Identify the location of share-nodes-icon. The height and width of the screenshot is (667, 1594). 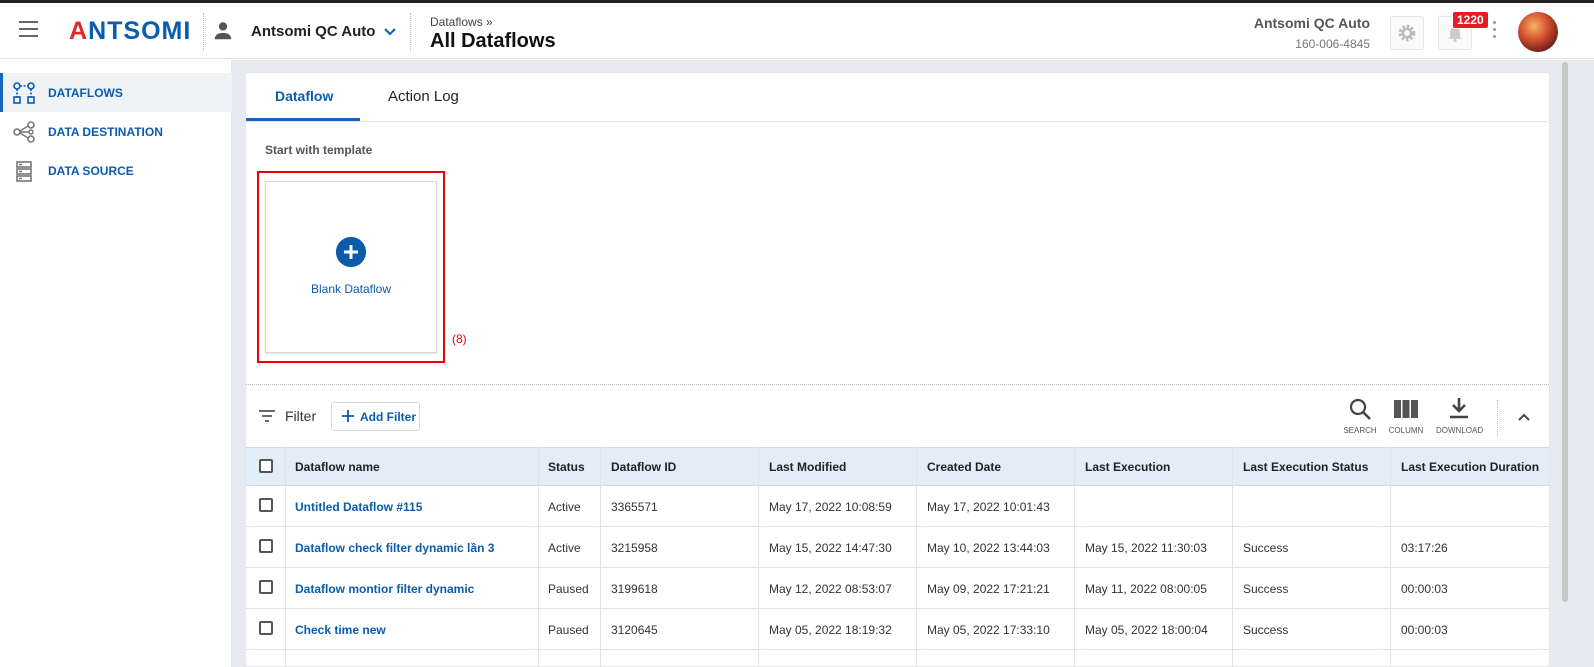
(24, 132).